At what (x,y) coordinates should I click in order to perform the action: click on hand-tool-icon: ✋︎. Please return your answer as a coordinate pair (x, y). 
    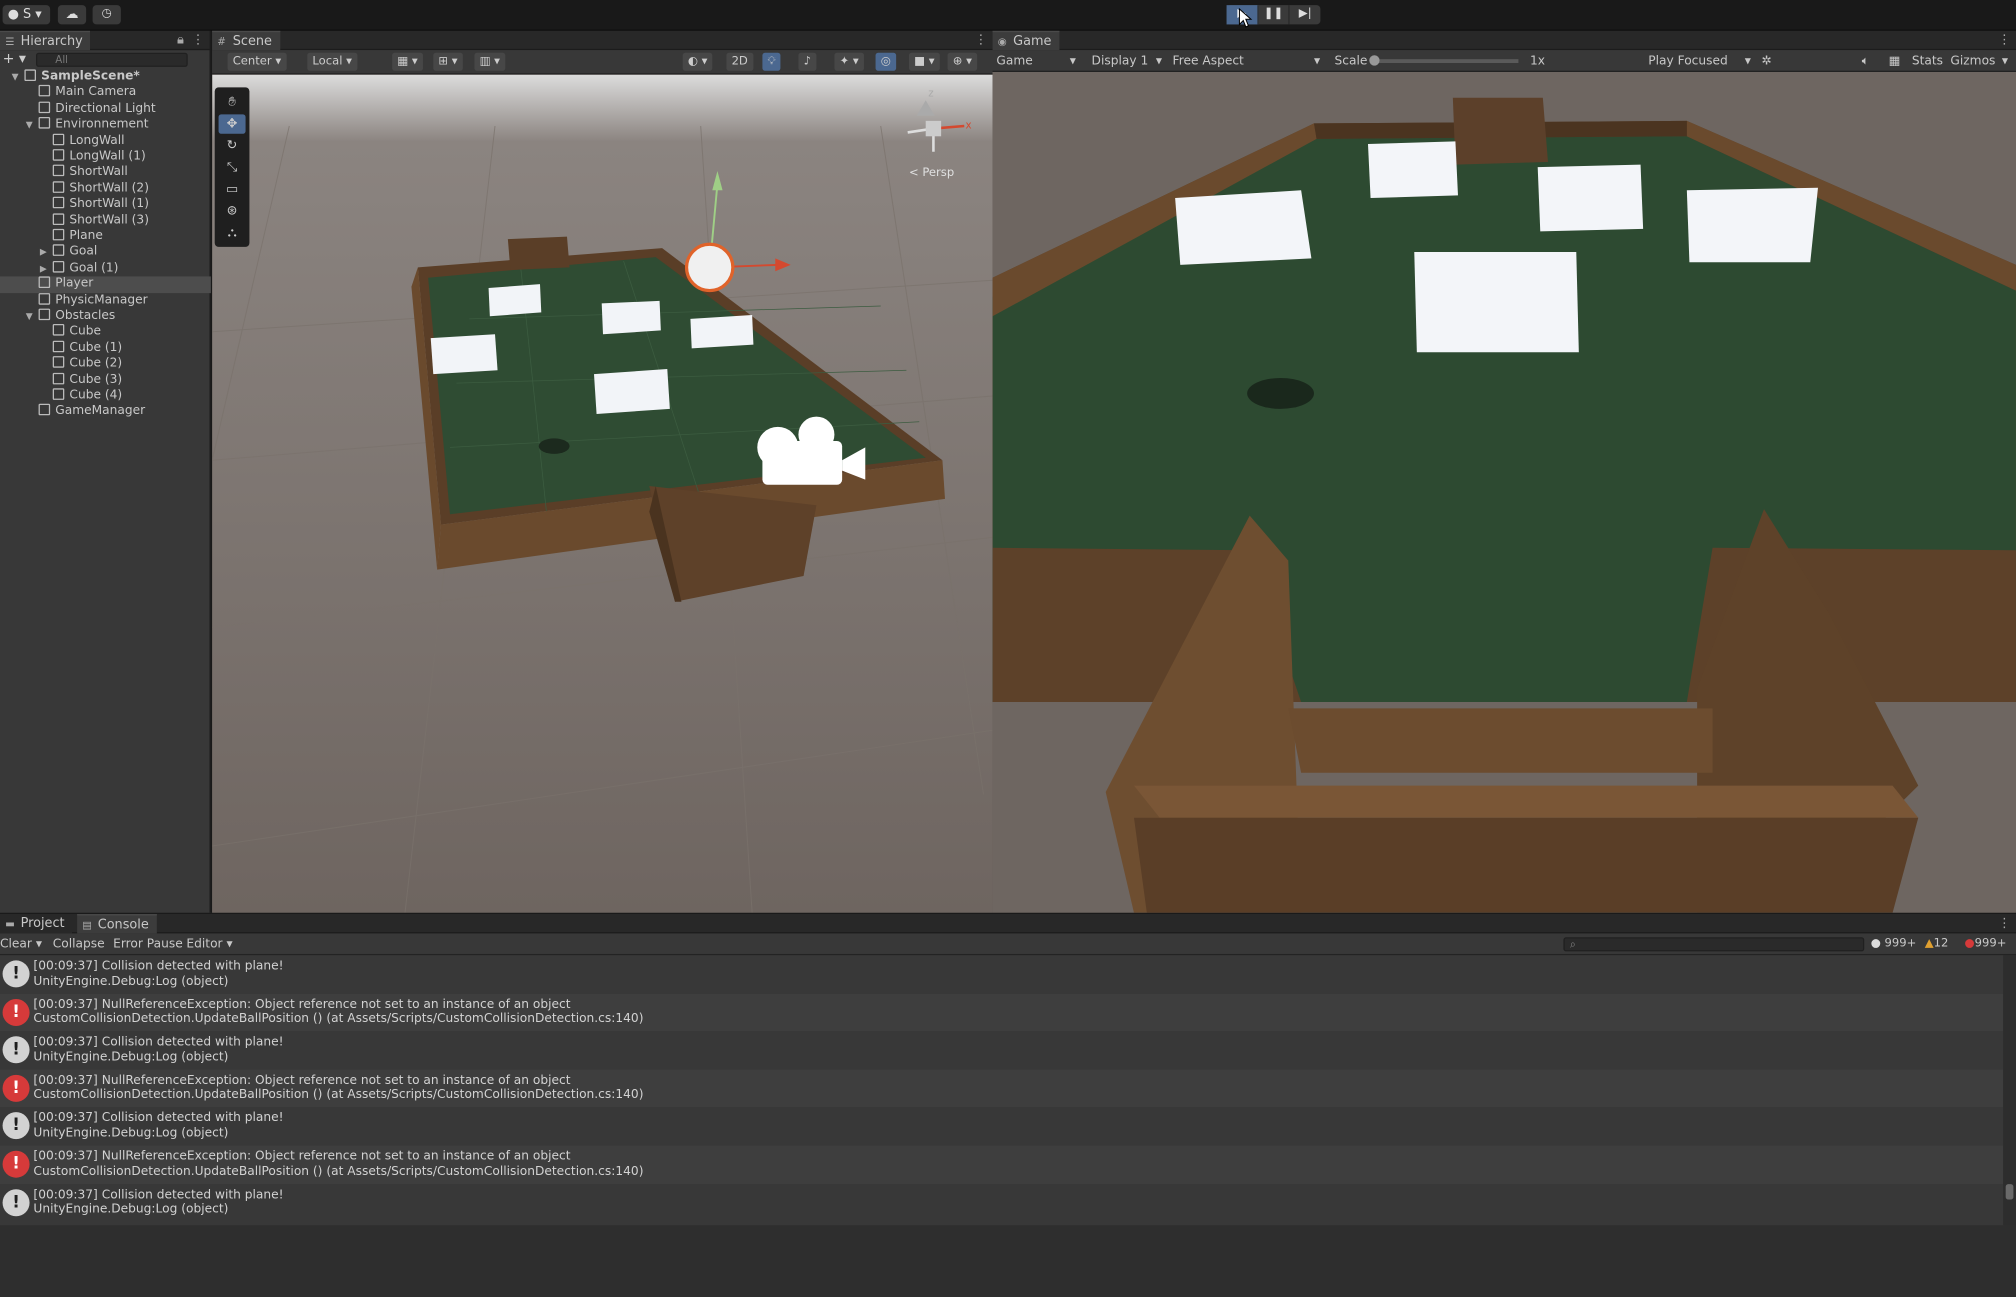
    Looking at the image, I should click on (232, 102).